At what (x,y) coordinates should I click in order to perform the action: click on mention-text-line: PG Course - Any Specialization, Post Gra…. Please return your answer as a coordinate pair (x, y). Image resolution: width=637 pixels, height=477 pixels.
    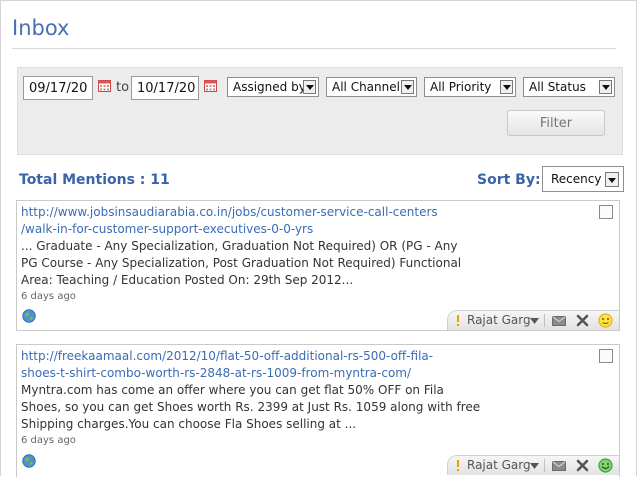
    Looking at the image, I should click on (241, 263).